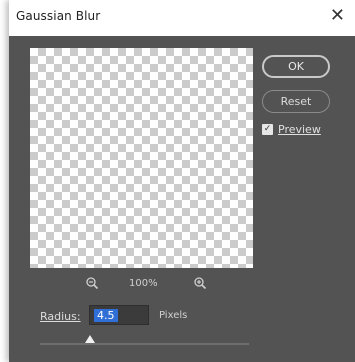 Image resolution: width=355 pixels, height=362 pixels. What do you see at coordinates (119, 315) in the screenshot?
I see `radius-input: 4.5` at bounding box center [119, 315].